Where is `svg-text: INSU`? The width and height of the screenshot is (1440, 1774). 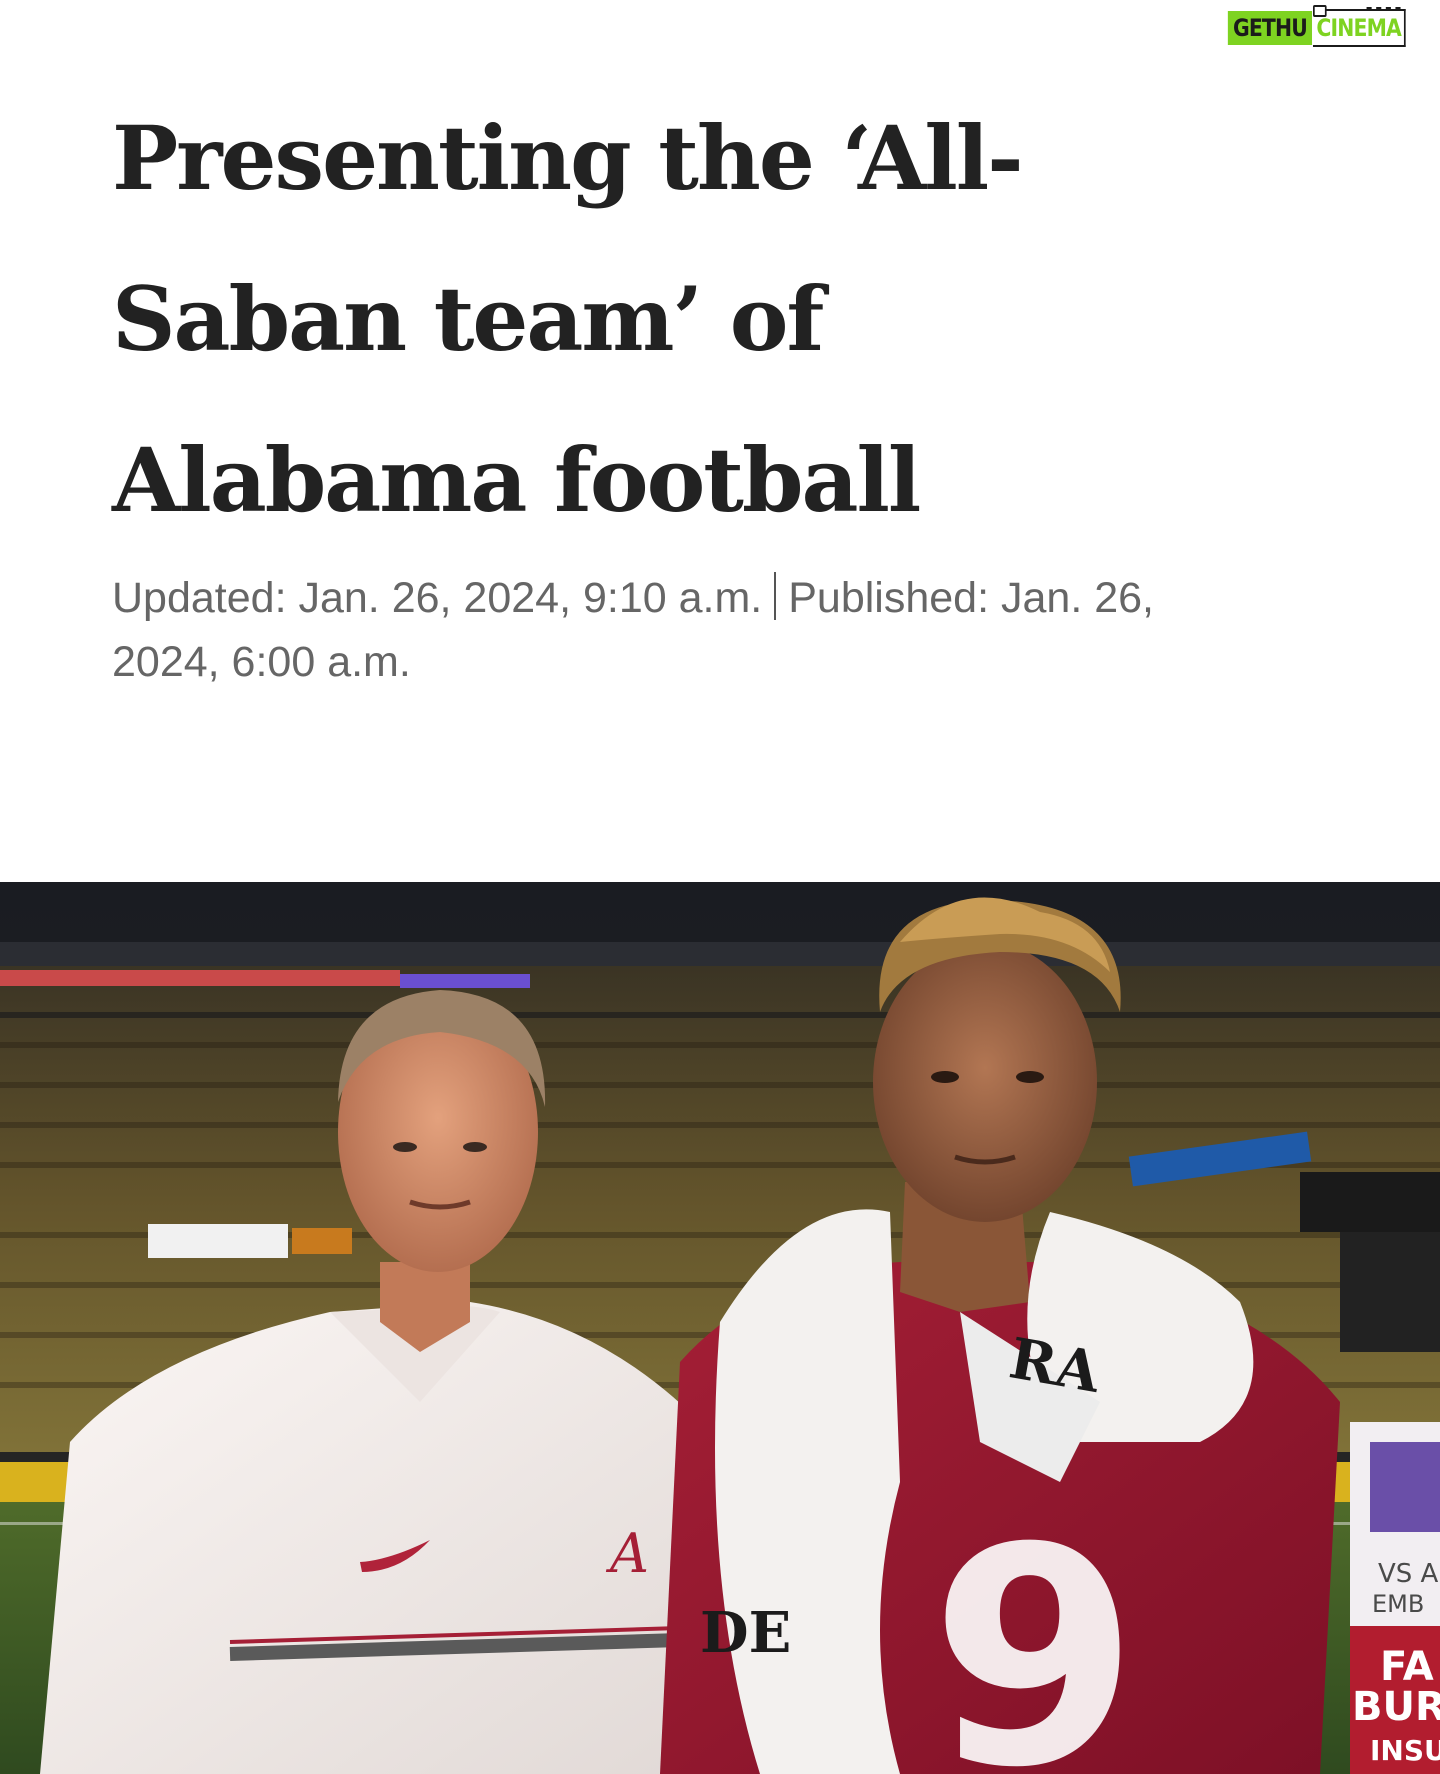
svg-text: INSU is located at coordinates (1405, 1750).